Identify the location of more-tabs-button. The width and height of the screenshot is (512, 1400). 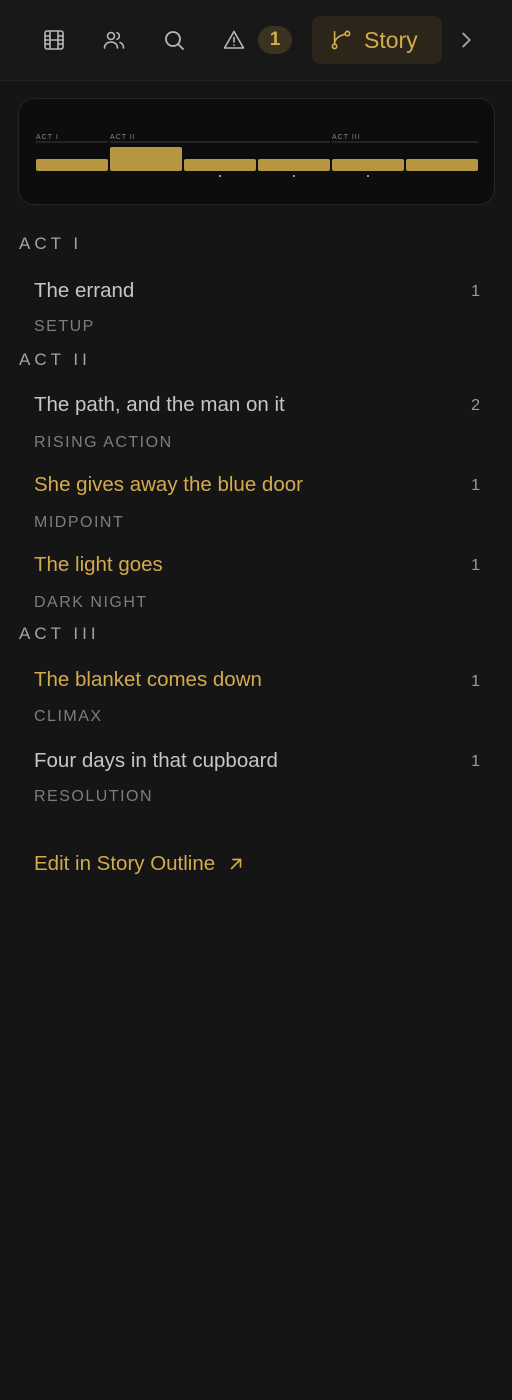
(466, 40).